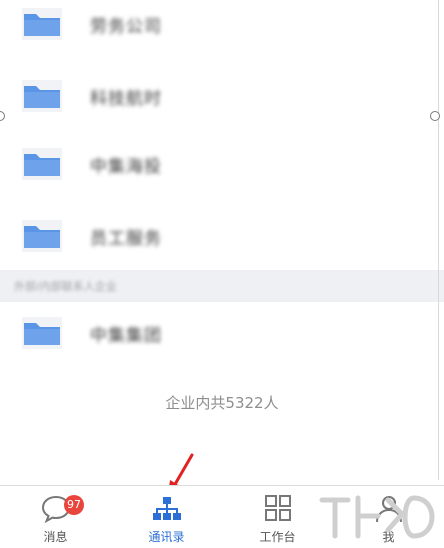 The image size is (444, 548). I want to click on tab-label: 消息, so click(55, 537).